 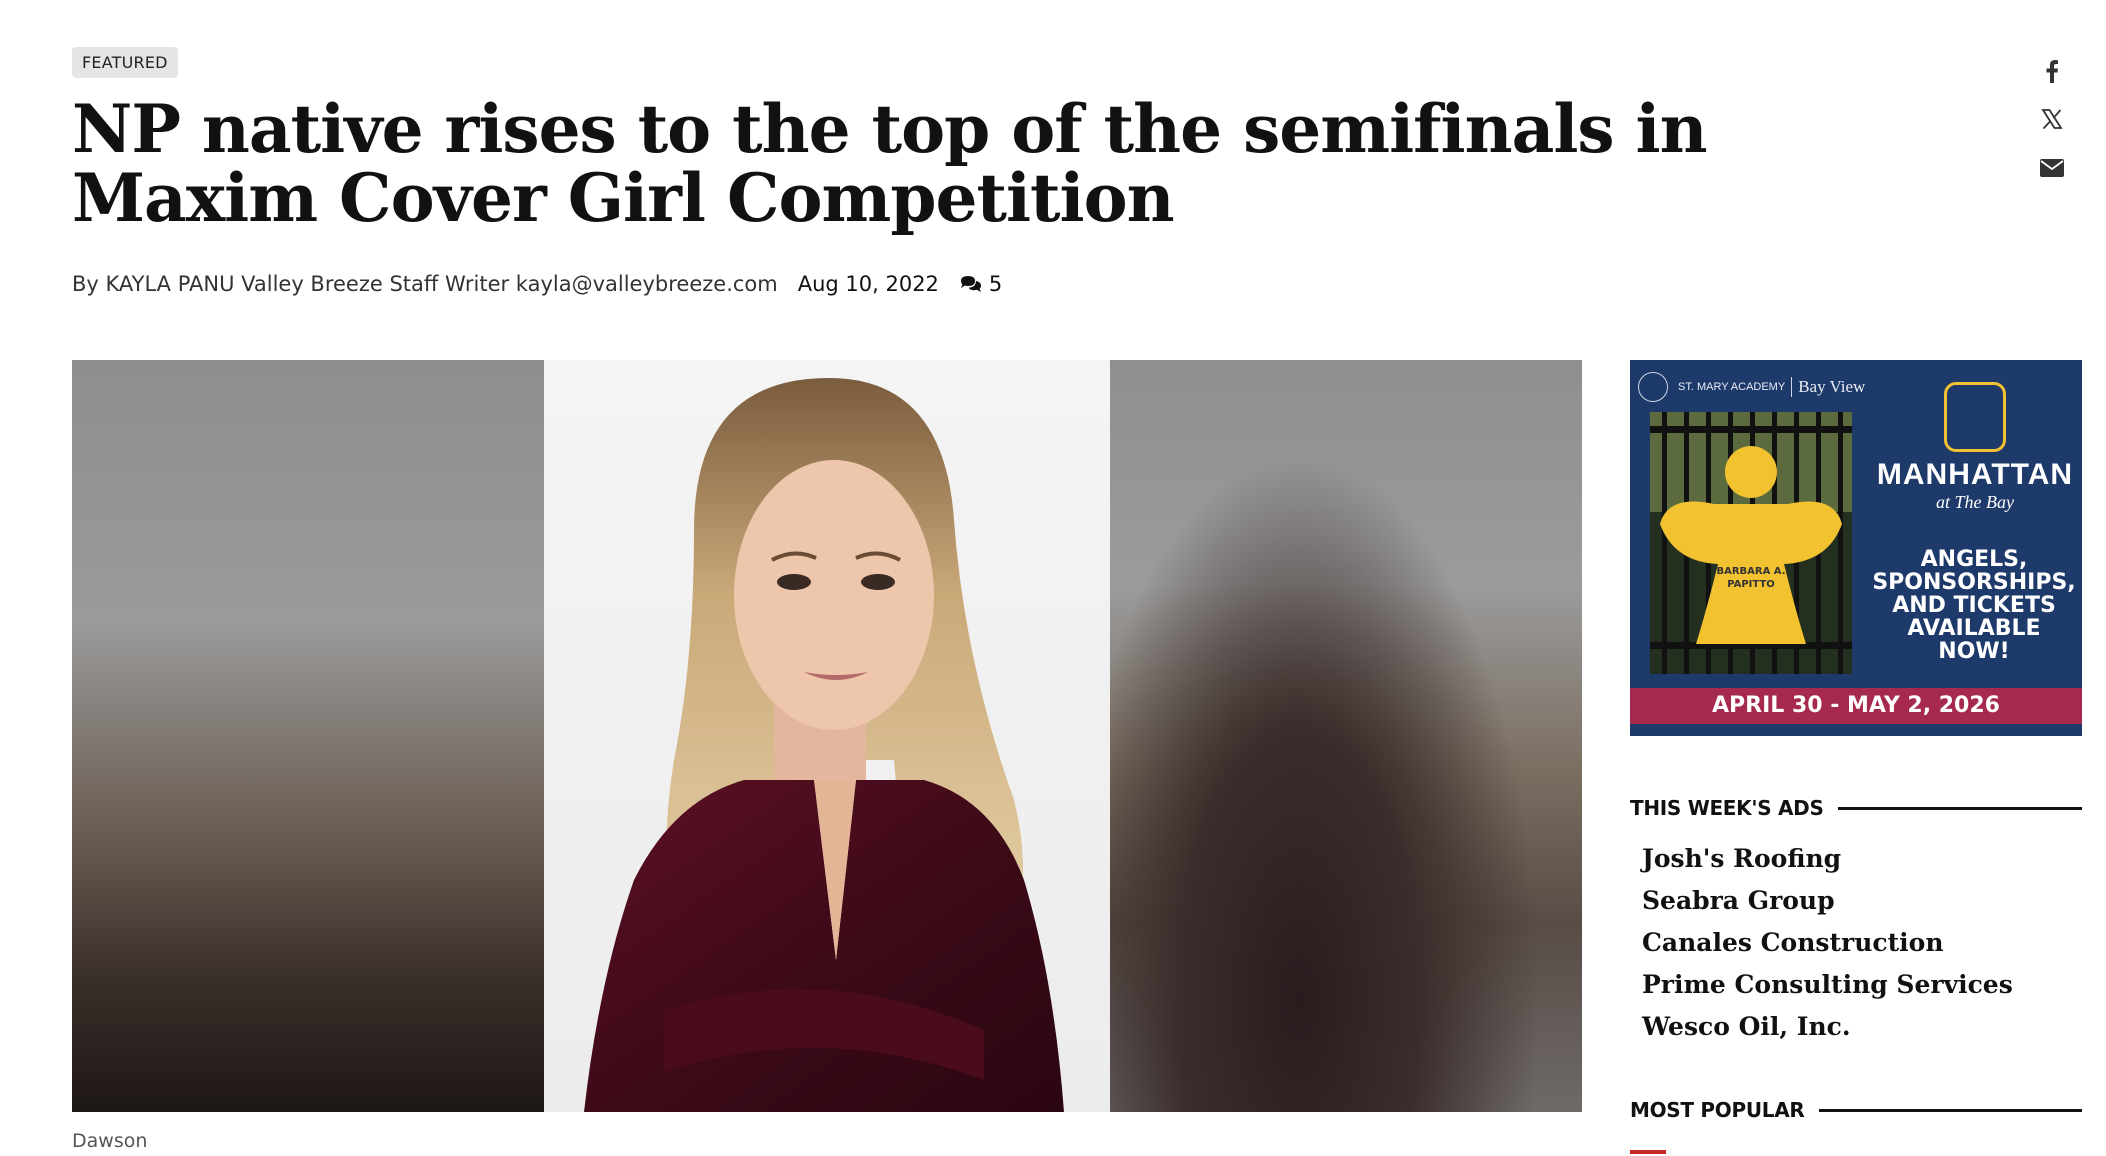 What do you see at coordinates (308, 736) in the screenshot?
I see `blurred-background-left` at bounding box center [308, 736].